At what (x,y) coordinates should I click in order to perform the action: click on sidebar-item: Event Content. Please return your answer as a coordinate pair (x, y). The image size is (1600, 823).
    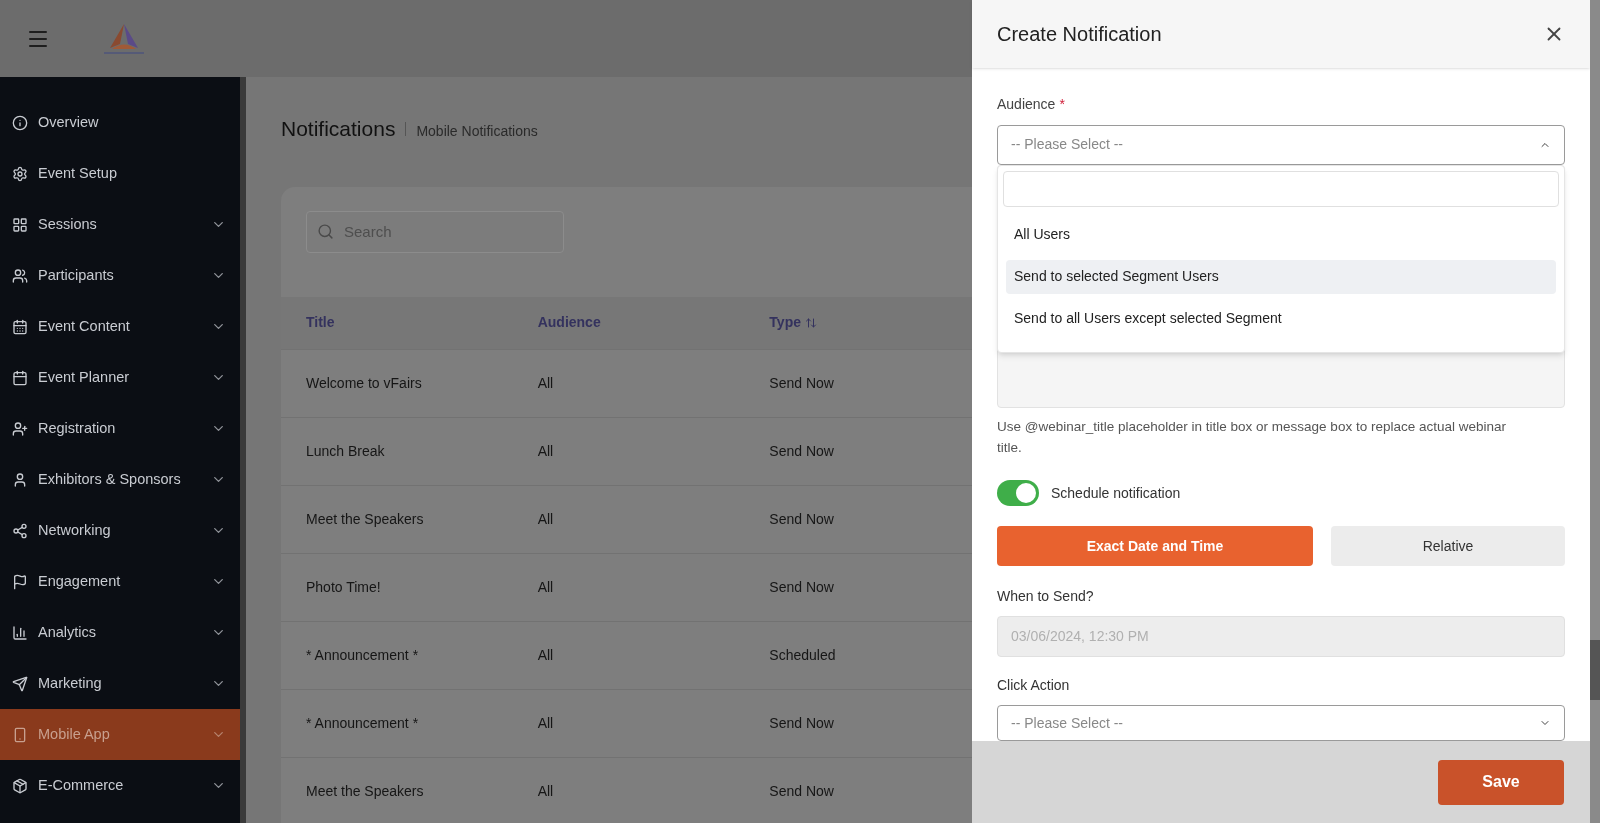
    Looking at the image, I should click on (120, 326).